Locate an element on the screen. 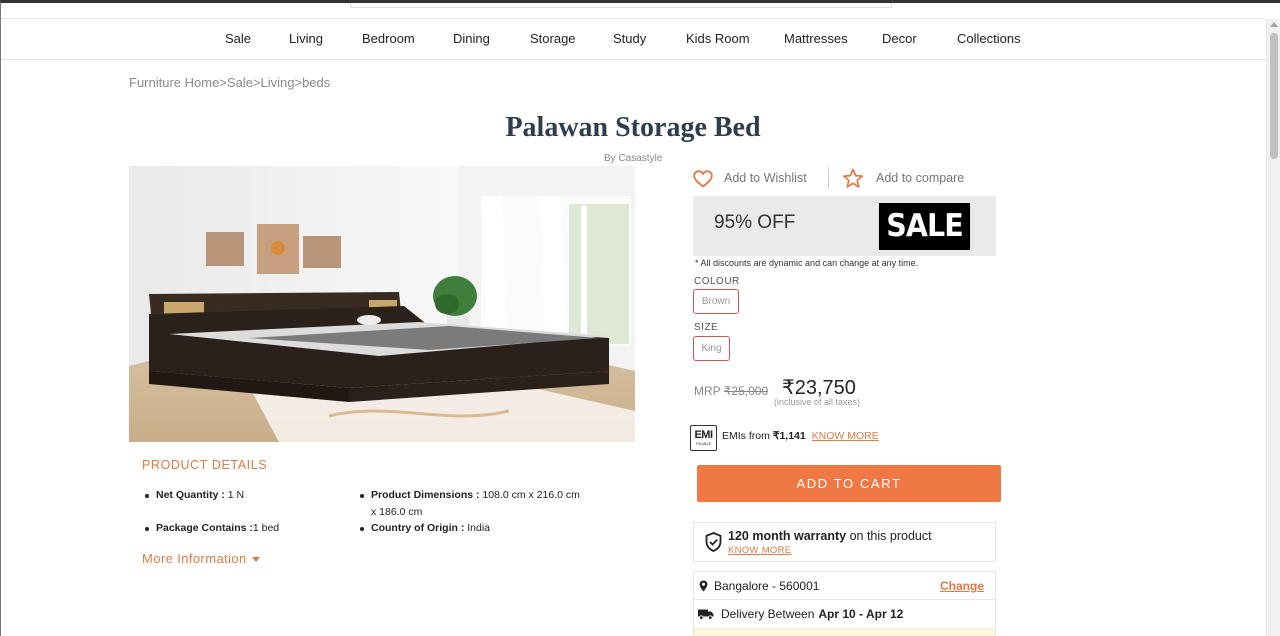 The image size is (1280, 636). change-location-link: Change is located at coordinates (962, 586).